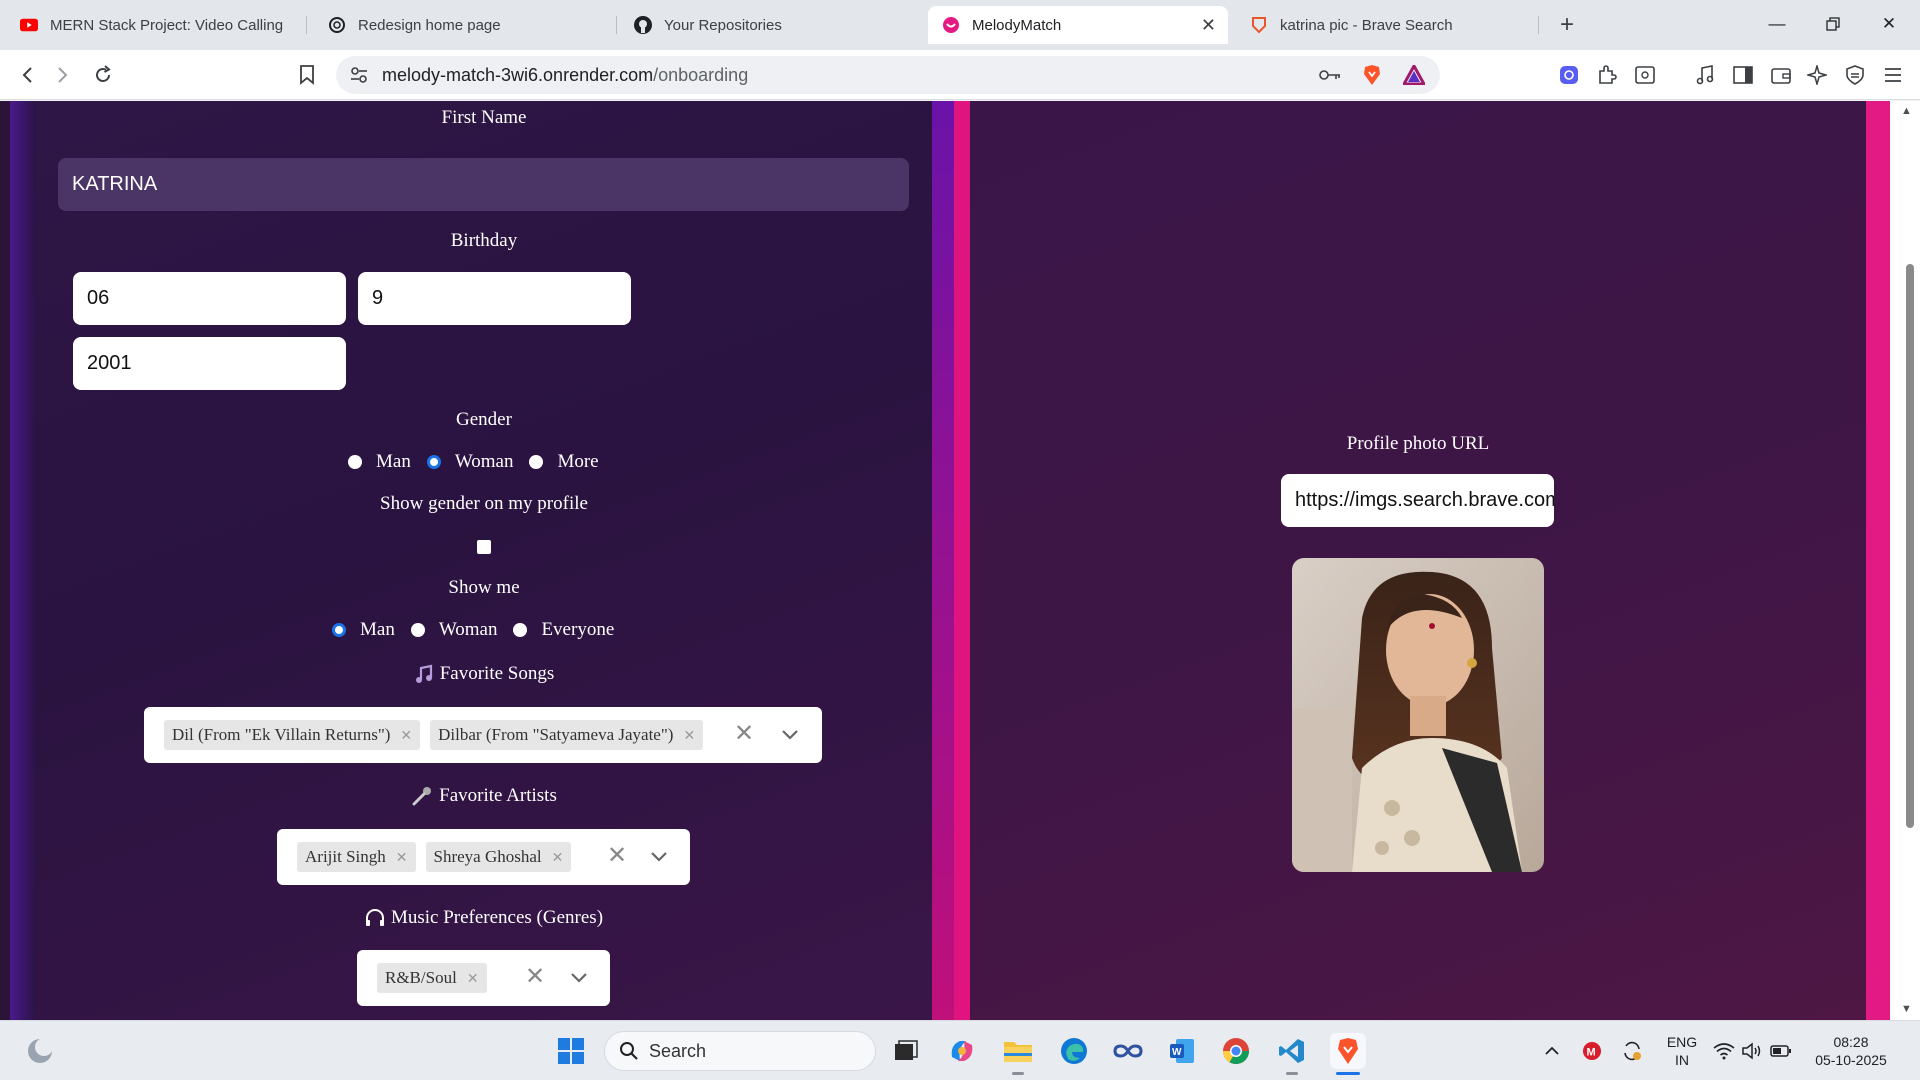 This screenshot has width=1920, height=1080. I want to click on minimize-icon: —, so click(1777, 24).